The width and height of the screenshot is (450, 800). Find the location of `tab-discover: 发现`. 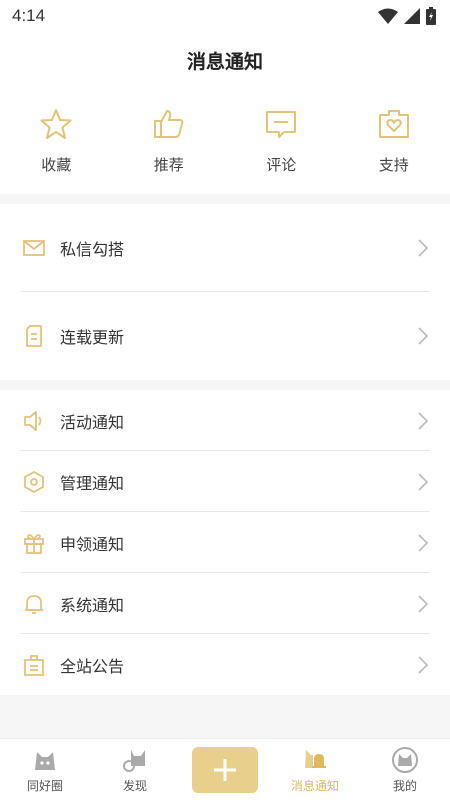

tab-discover: 发现 is located at coordinates (135, 770).